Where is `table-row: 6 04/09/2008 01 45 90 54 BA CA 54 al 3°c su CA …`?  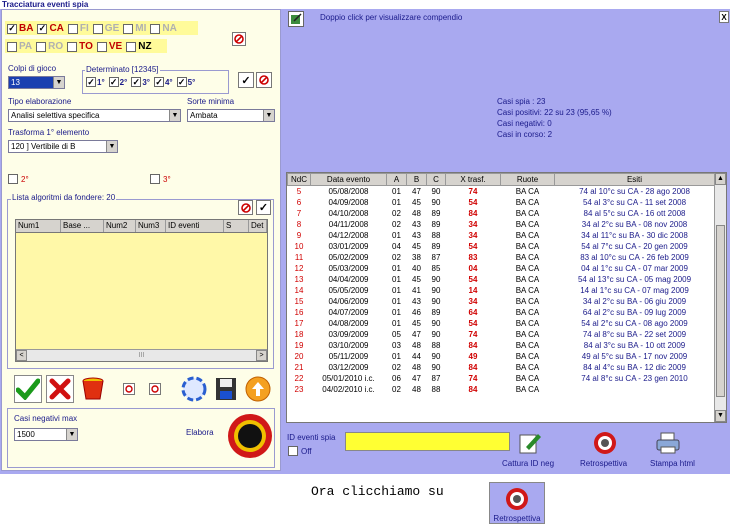 table-row: 6 04/09/2008 01 45 90 54 BA CA 54 al 3°c su CA … is located at coordinates (501, 202).